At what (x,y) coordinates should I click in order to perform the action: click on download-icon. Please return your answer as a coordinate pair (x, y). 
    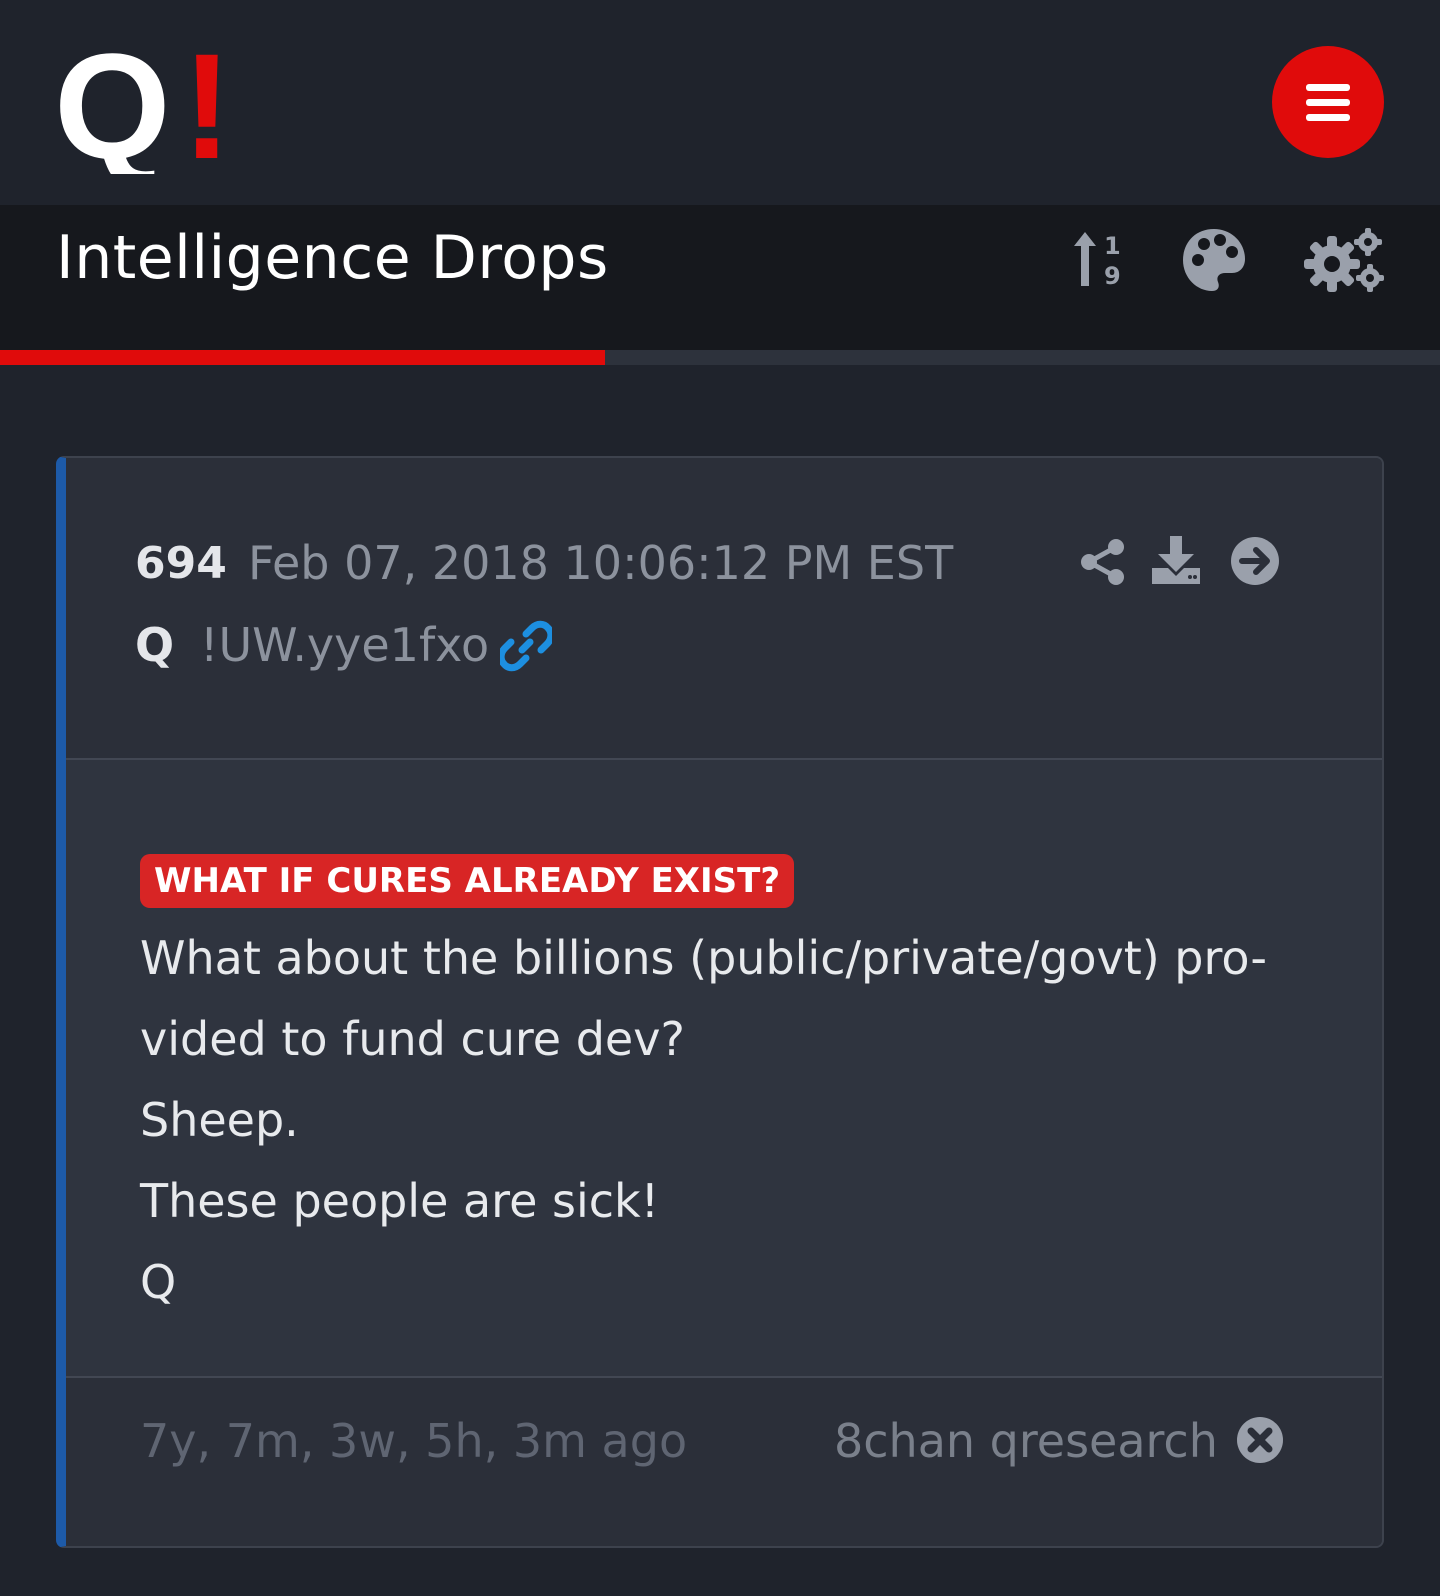
    Looking at the image, I should click on (1176, 560).